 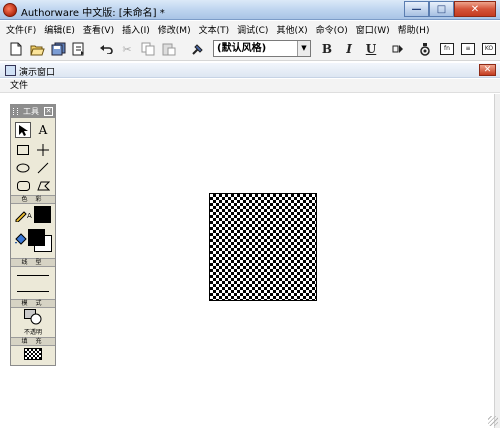 What do you see at coordinates (43, 130) in the screenshot?
I see `text-tool: A` at bounding box center [43, 130].